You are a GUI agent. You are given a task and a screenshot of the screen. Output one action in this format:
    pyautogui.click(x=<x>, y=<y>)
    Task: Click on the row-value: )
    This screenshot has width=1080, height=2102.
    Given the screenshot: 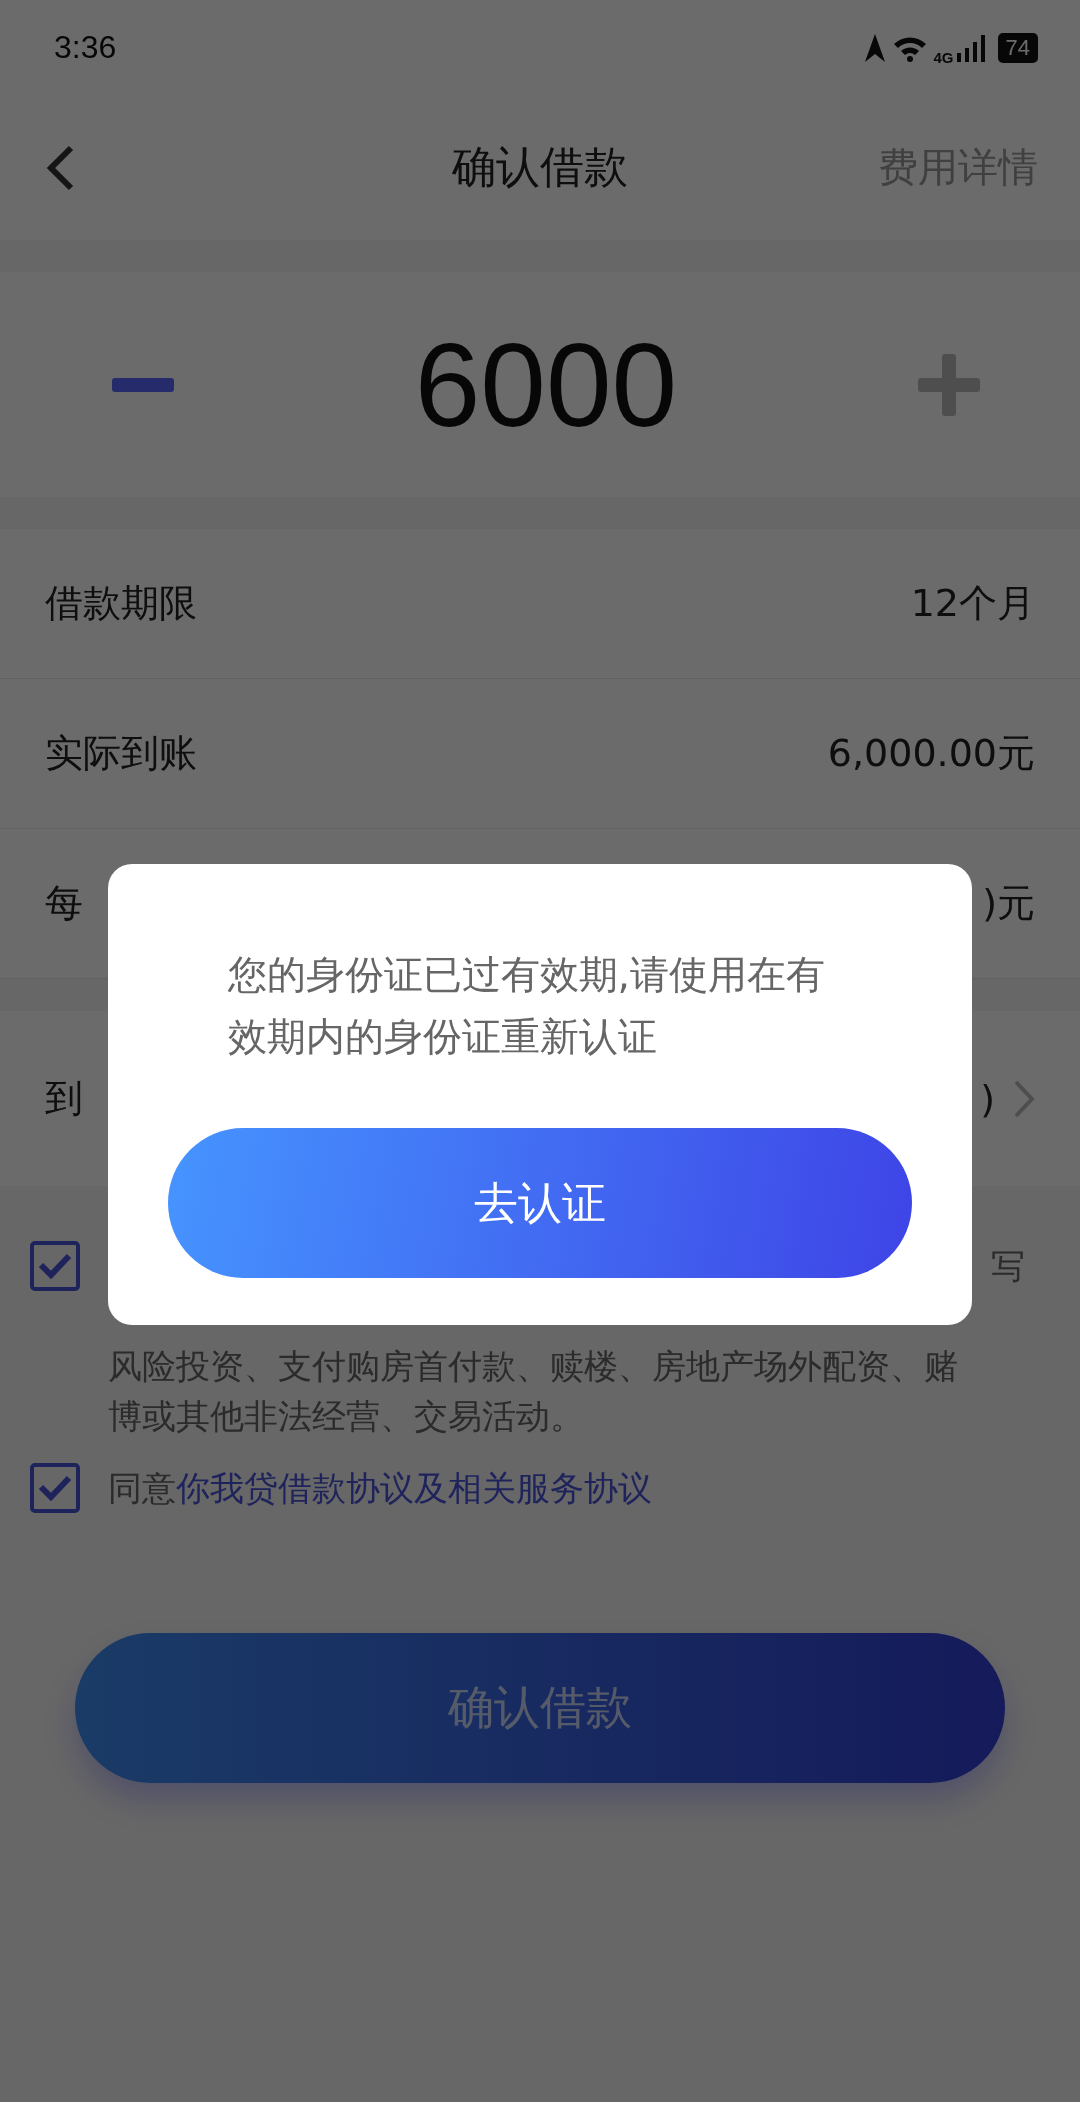 What is the action you would take?
    pyautogui.click(x=987, y=1098)
    